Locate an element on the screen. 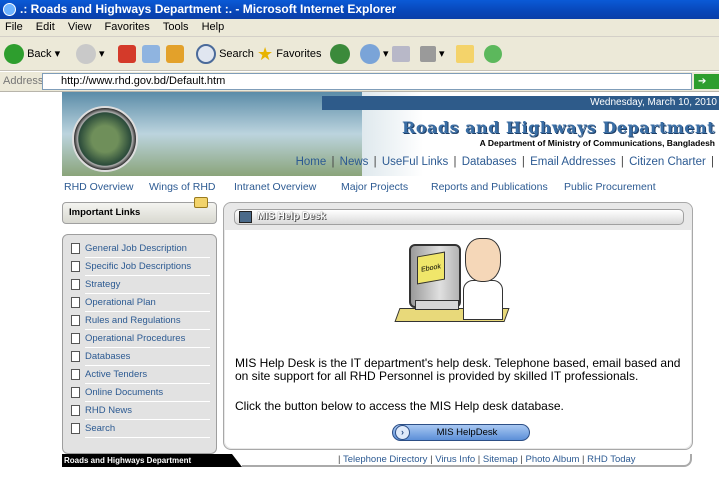 This screenshot has height=503, width=719. address-input: http://www.rhd.gov.bd/Default.htm is located at coordinates (367, 81).